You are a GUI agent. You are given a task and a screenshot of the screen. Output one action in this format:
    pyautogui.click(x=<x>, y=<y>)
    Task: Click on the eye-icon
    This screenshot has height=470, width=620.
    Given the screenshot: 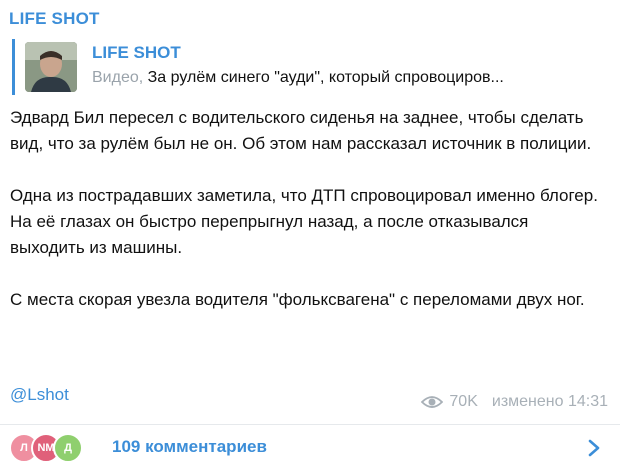 What is the action you would take?
    pyautogui.click(x=432, y=402)
    